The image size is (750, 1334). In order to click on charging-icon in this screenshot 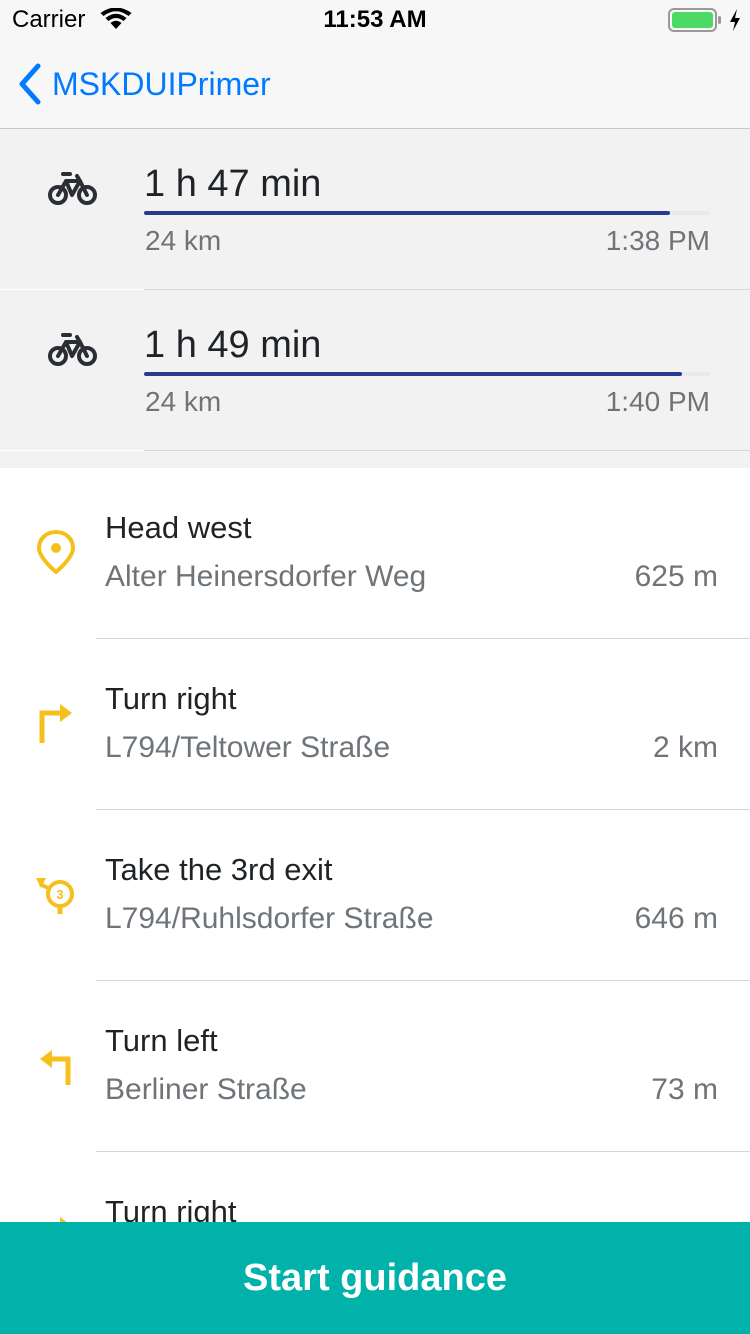, I will do `click(735, 20)`.